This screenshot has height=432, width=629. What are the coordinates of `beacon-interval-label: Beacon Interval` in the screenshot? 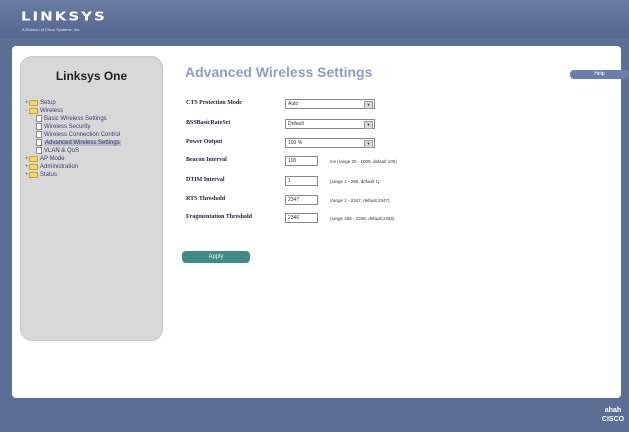 It's located at (206, 160).